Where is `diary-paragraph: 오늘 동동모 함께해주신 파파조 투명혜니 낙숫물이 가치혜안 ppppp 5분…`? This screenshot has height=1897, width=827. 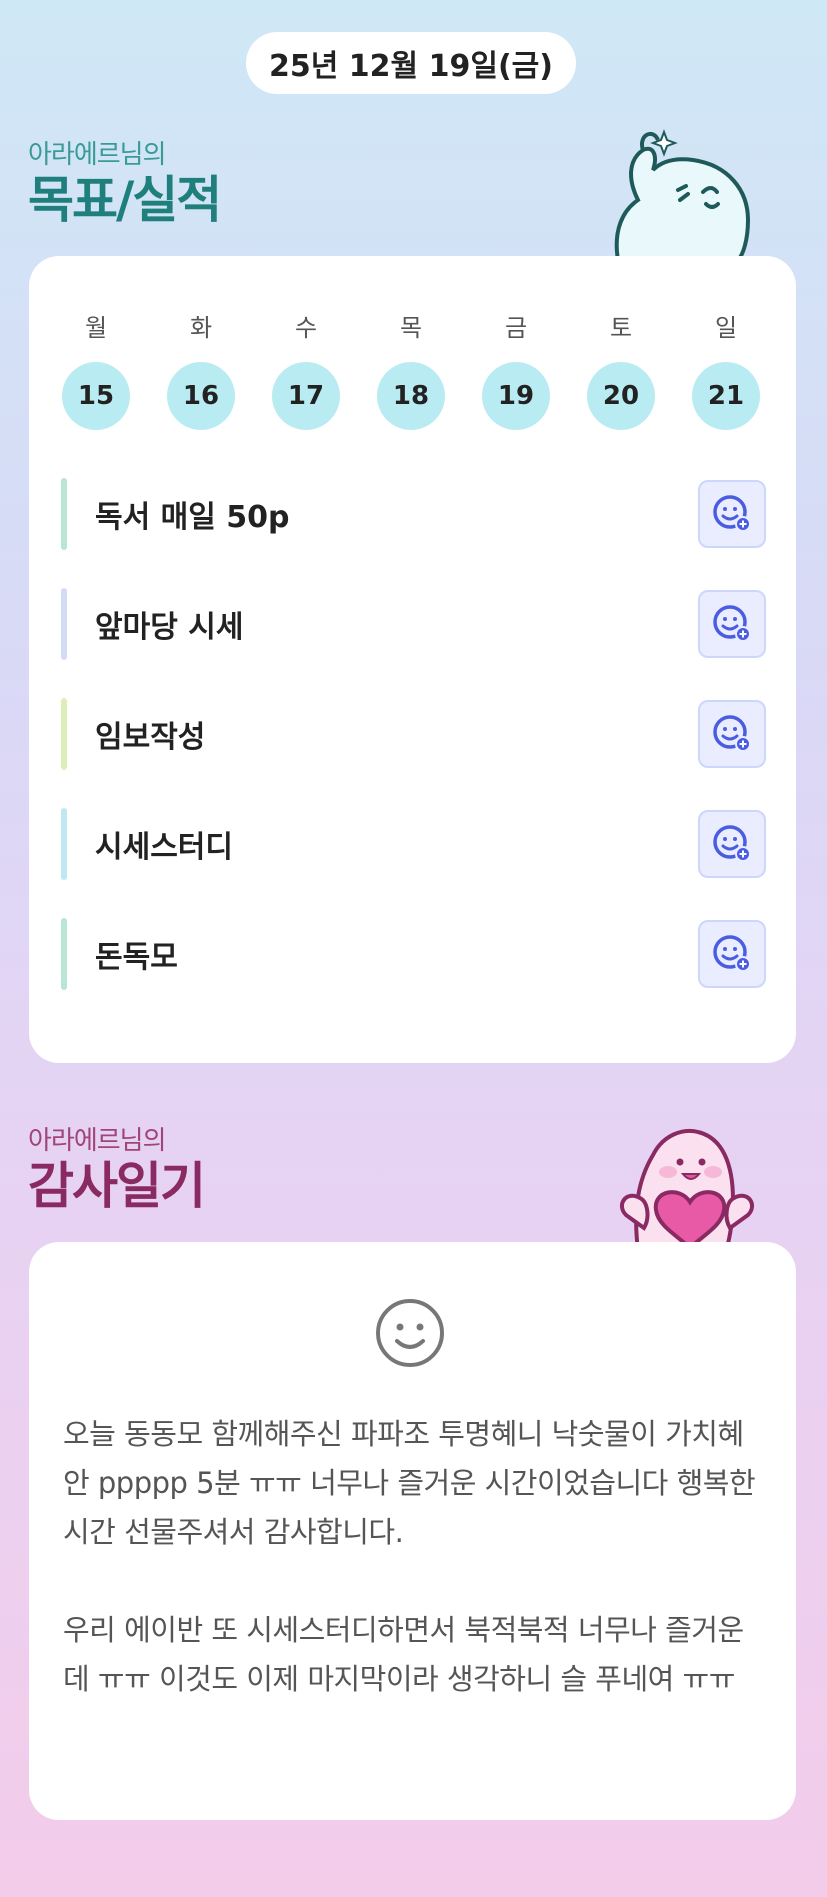
diary-paragraph: 오늘 동동모 함께해주신 파파조 투명혜니 낙숫물이 가치혜안 ppppp 5분… is located at coordinates (409, 1483).